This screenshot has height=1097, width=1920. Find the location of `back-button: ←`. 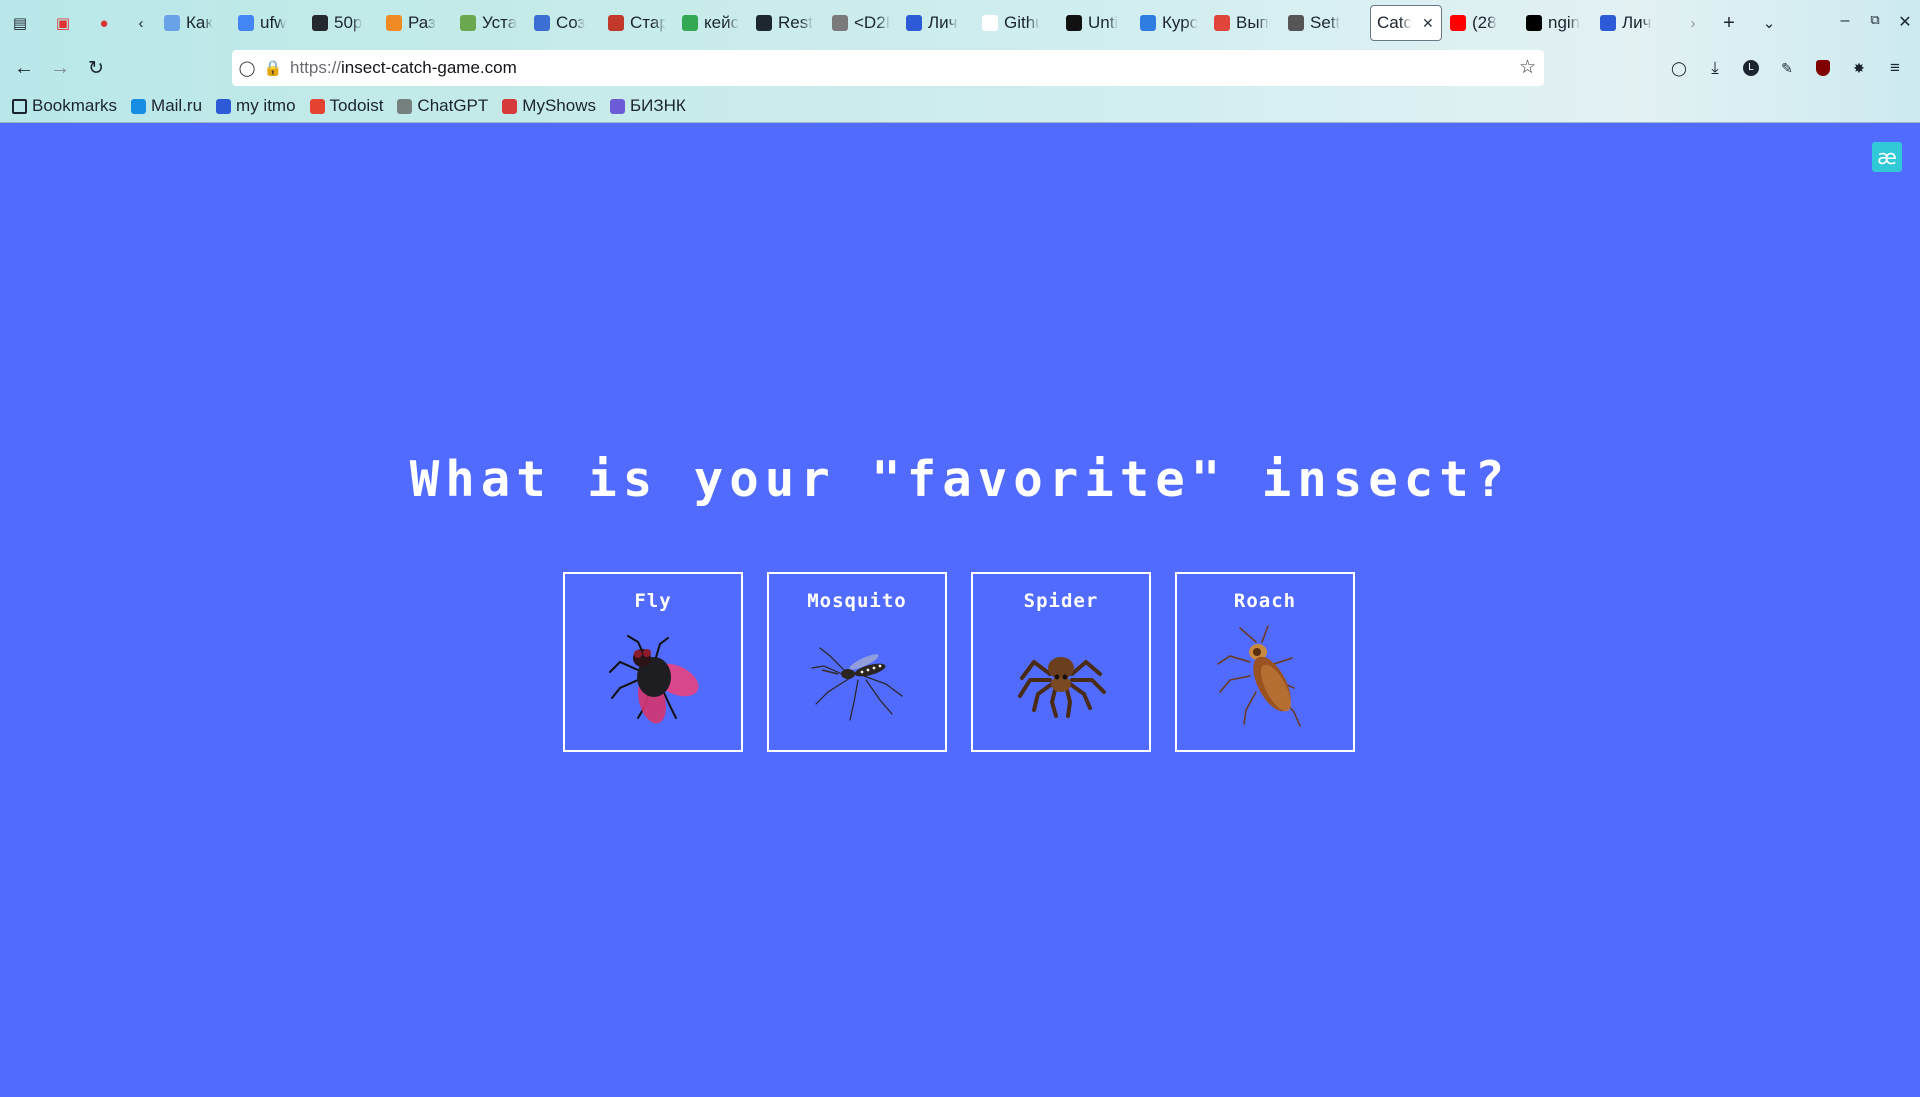

back-button: ← is located at coordinates (24, 68).